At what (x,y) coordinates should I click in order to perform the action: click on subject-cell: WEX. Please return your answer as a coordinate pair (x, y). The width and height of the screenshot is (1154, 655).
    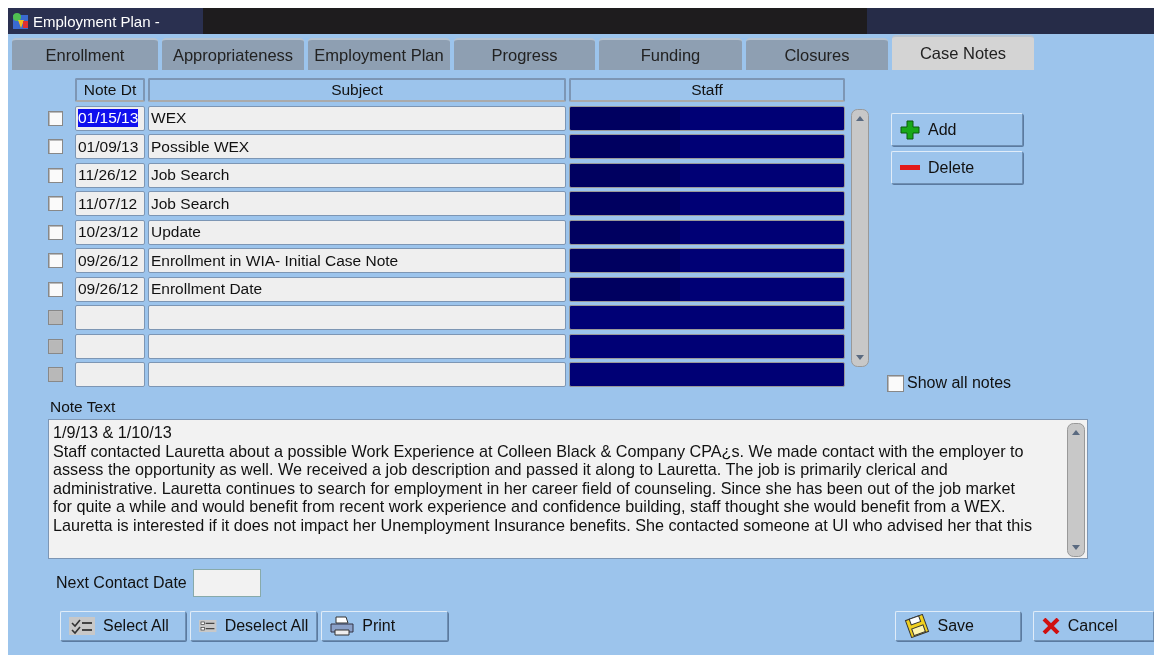
    Looking at the image, I should click on (357, 118).